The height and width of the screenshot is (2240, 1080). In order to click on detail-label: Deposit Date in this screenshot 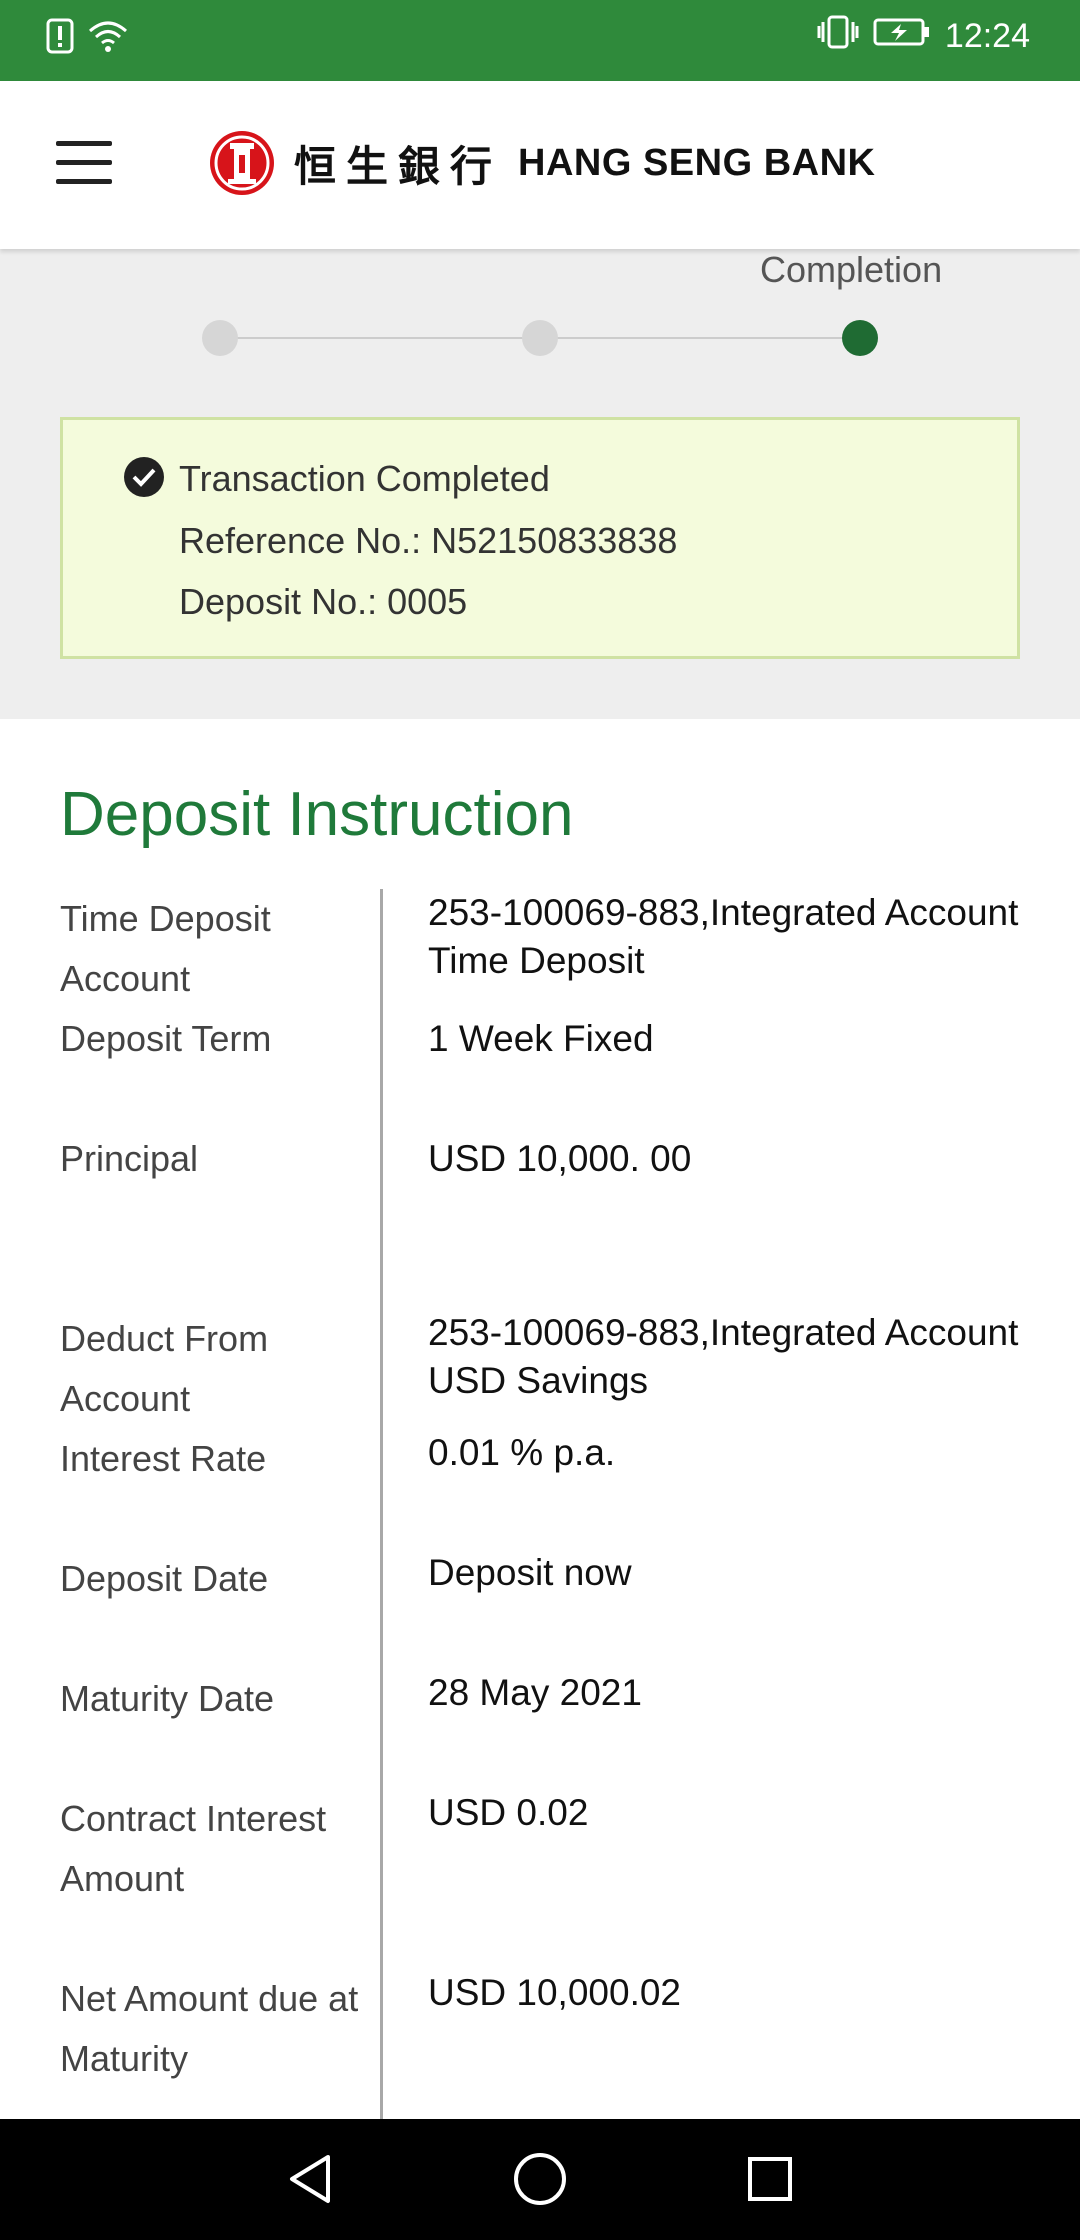, I will do `click(164, 1578)`.